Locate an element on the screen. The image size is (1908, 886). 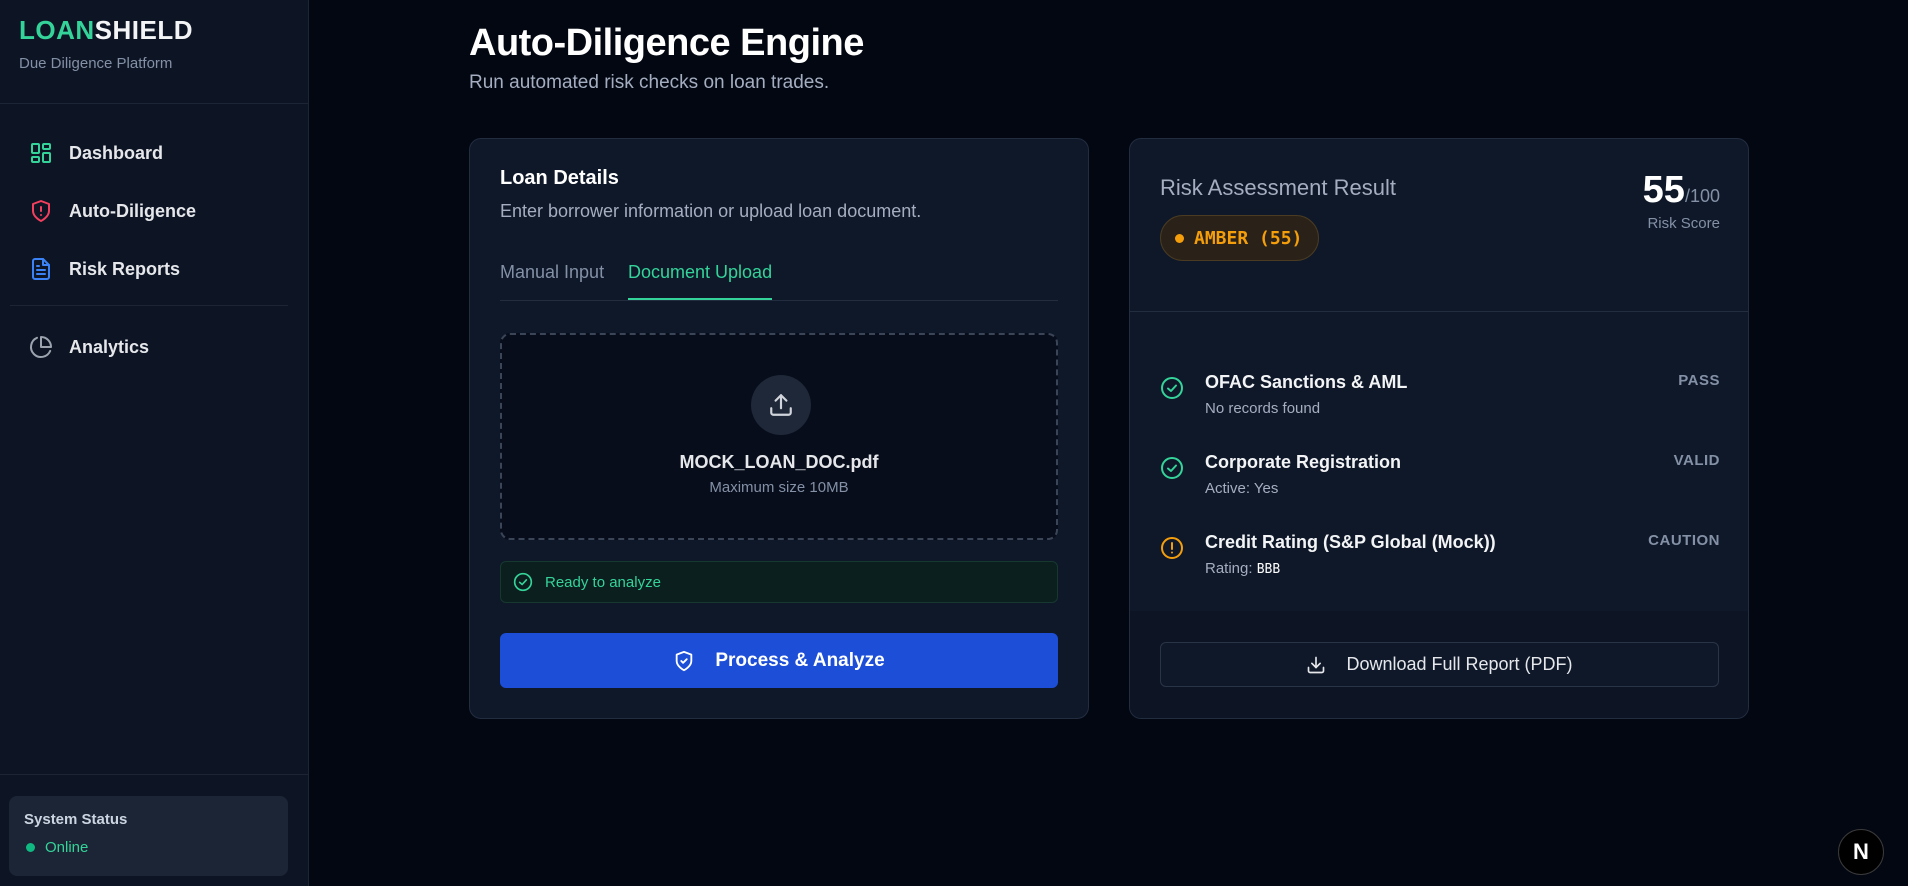
download-report-label: Download Full Report (PDF) is located at coordinates (1459, 664).